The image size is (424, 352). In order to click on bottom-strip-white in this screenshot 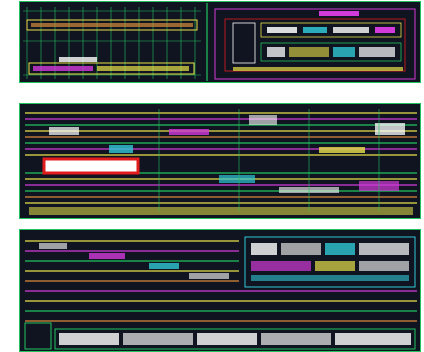, I will do `click(78, 59)`.